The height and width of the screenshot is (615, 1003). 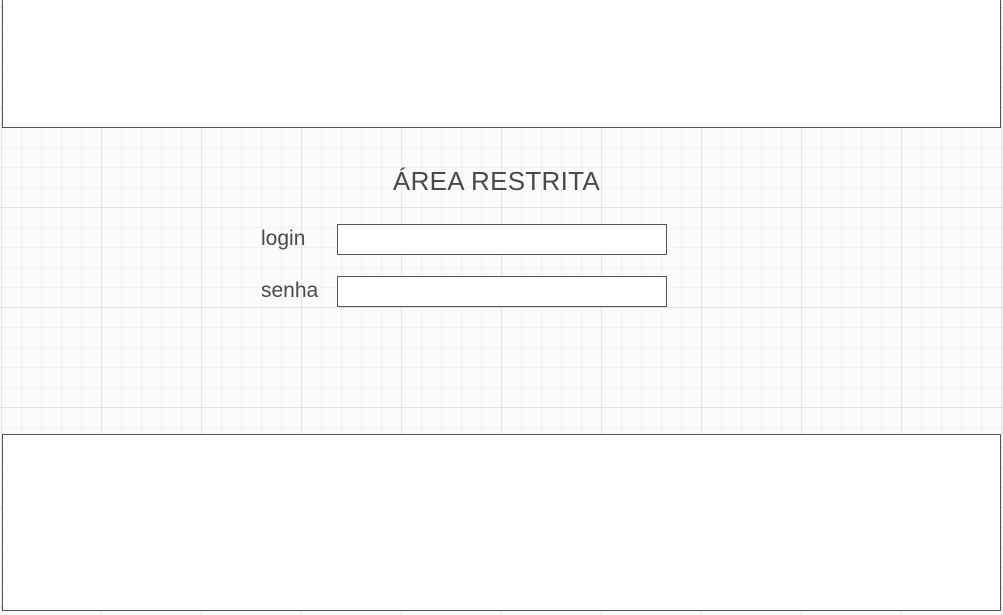 What do you see at coordinates (502, 239) in the screenshot?
I see `login-input` at bounding box center [502, 239].